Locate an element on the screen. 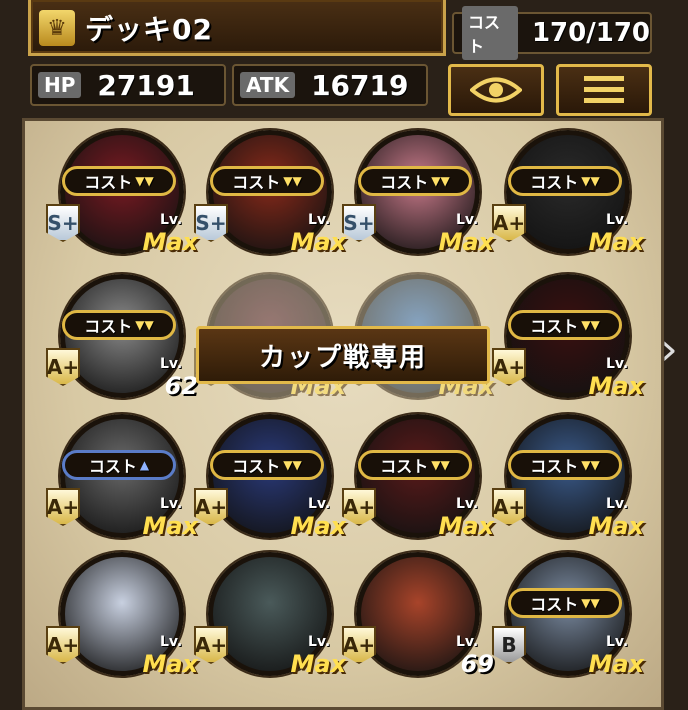 The height and width of the screenshot is (710, 688). chevron-right-icon: › is located at coordinates (669, 350).